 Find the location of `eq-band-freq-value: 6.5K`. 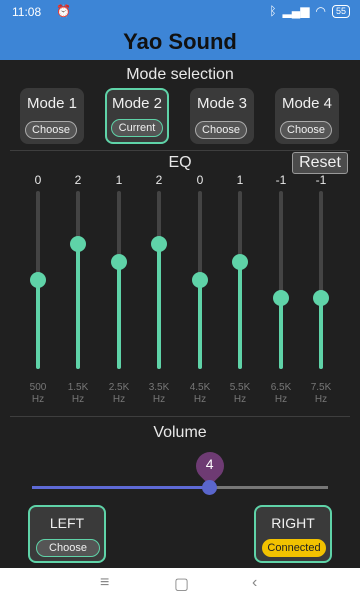

eq-band-freq-value: 6.5K is located at coordinates (281, 387).